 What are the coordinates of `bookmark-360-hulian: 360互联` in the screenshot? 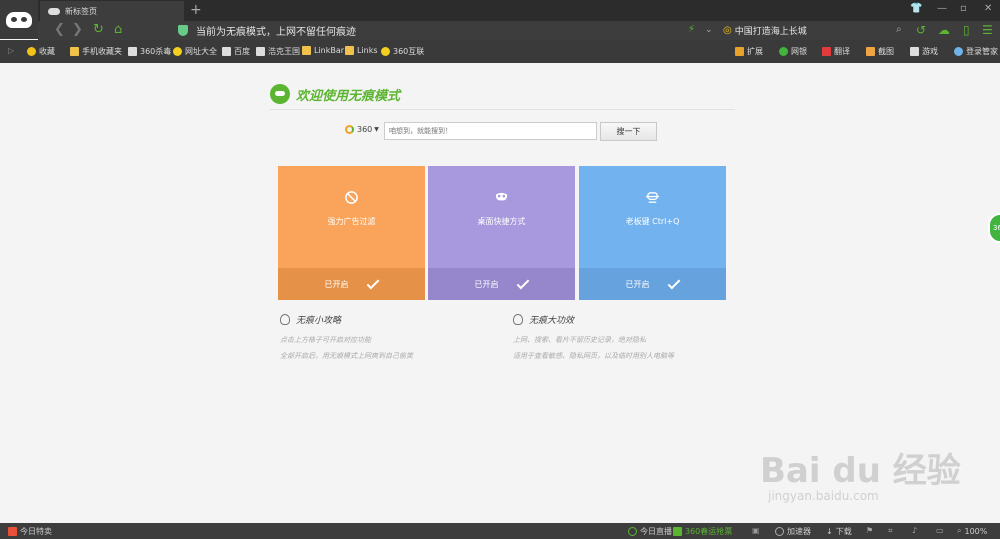 It's located at (402, 51).